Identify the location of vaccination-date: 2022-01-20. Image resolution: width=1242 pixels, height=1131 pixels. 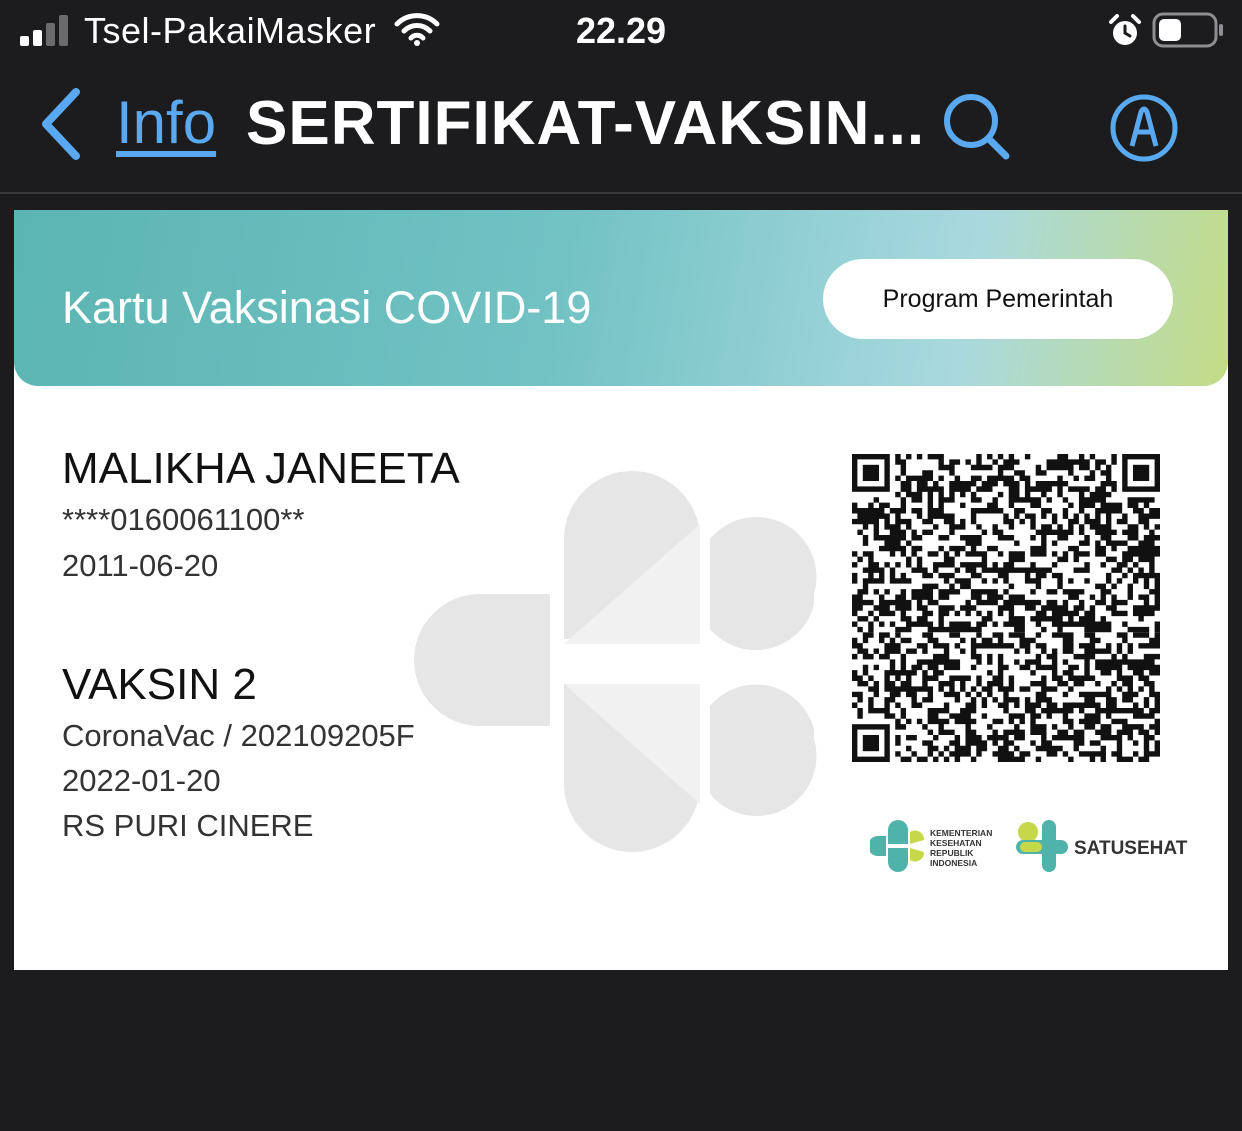
(141, 780).